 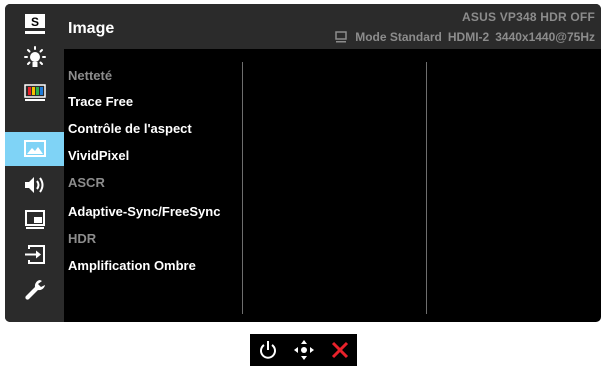 I want to click on splendid-icon: S, so click(x=34, y=24).